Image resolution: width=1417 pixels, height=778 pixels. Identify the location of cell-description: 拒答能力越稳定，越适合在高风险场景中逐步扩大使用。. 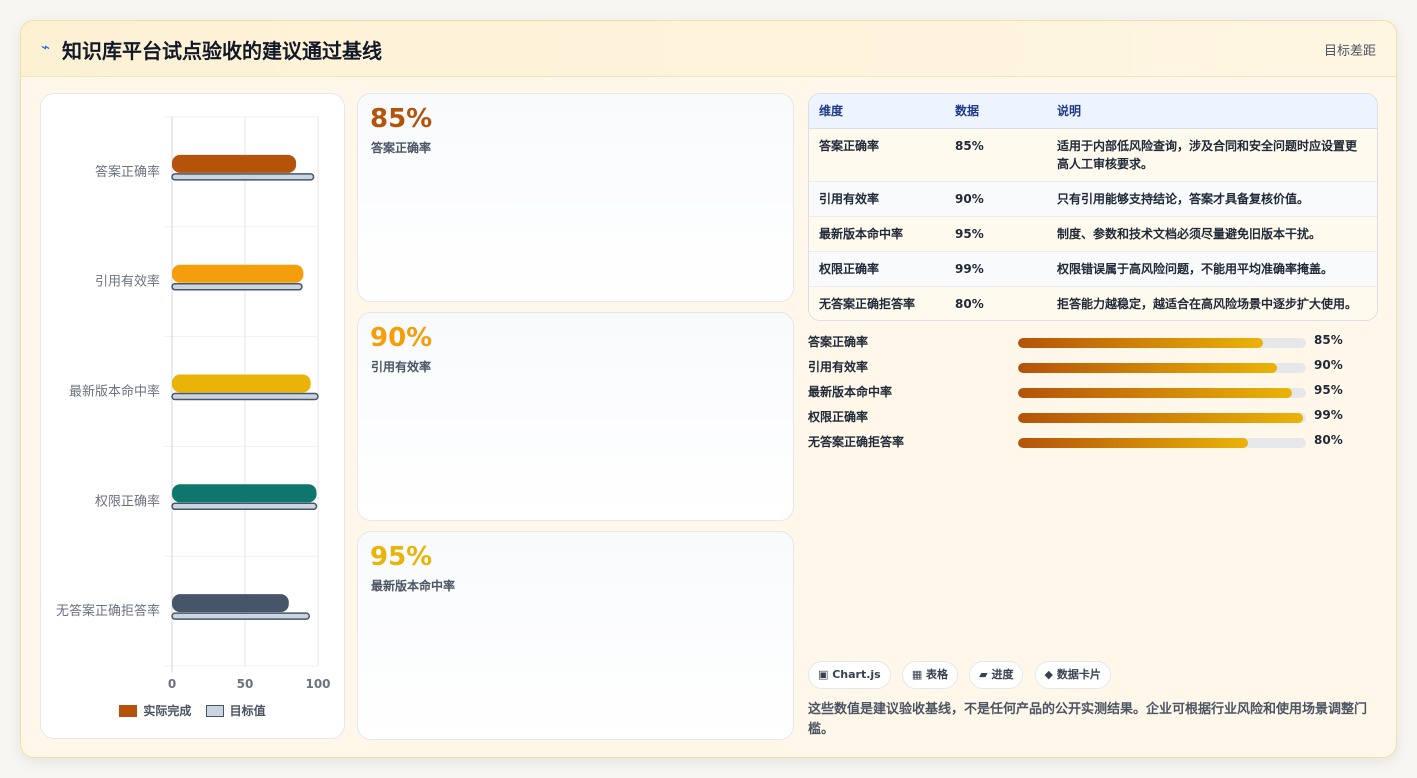
(1212, 303).